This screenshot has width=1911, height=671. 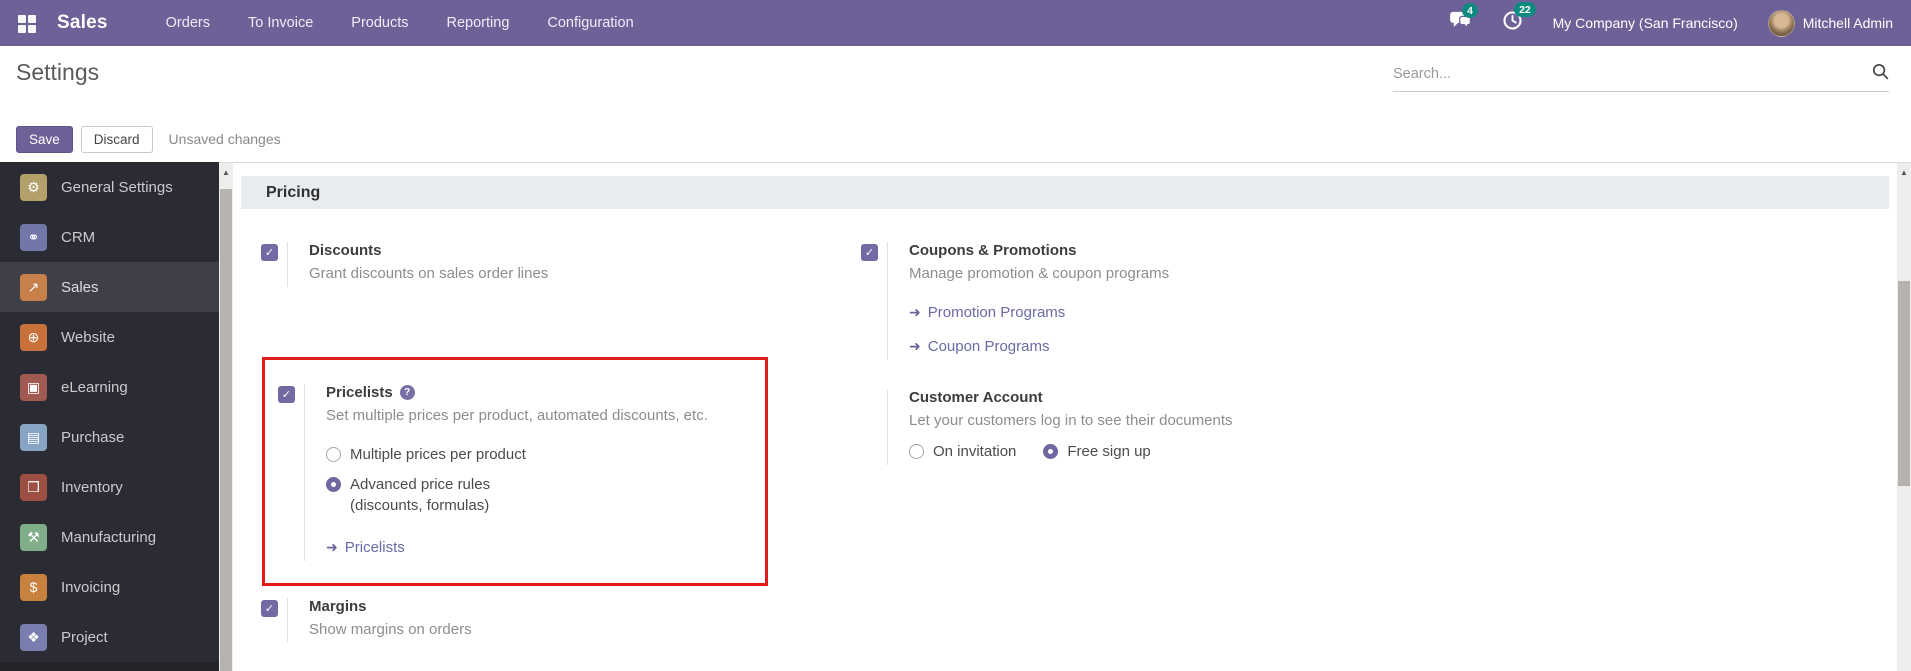 I want to click on on-invitation-radio, so click(x=916, y=451).